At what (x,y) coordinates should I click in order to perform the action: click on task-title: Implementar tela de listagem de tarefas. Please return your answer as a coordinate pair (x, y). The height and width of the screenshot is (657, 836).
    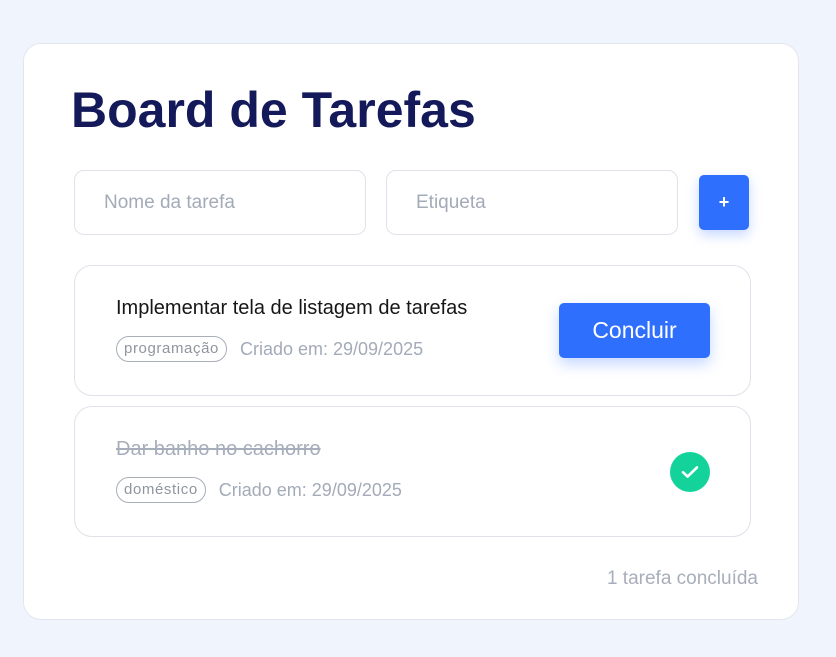
    Looking at the image, I should click on (292, 308).